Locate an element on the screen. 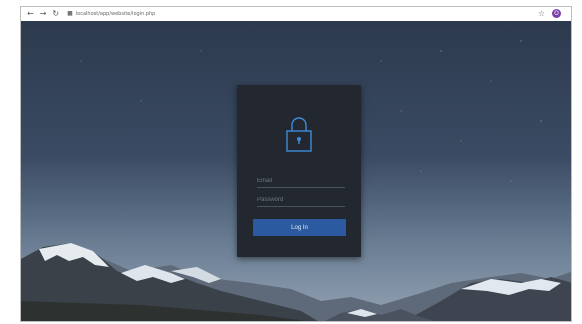  back-arrow-icon: ← is located at coordinates (30, 14).